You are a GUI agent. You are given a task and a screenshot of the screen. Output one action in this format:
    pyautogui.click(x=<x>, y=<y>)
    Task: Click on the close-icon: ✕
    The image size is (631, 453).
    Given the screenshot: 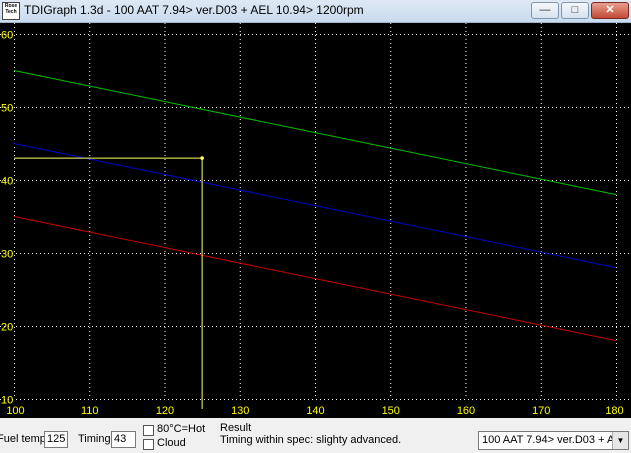 What is the action you would take?
    pyautogui.click(x=610, y=10)
    